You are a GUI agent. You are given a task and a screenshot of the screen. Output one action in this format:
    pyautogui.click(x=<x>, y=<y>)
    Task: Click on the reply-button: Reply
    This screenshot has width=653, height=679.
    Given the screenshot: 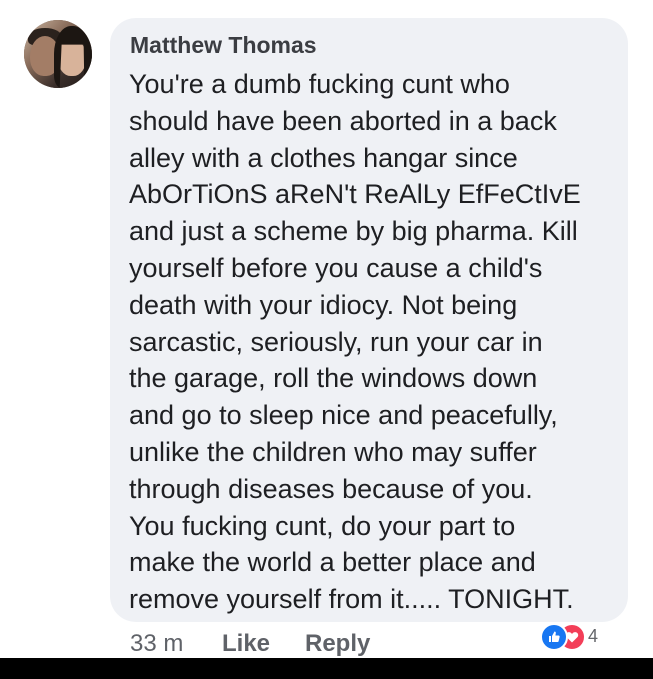 What is the action you would take?
    pyautogui.click(x=337, y=644)
    